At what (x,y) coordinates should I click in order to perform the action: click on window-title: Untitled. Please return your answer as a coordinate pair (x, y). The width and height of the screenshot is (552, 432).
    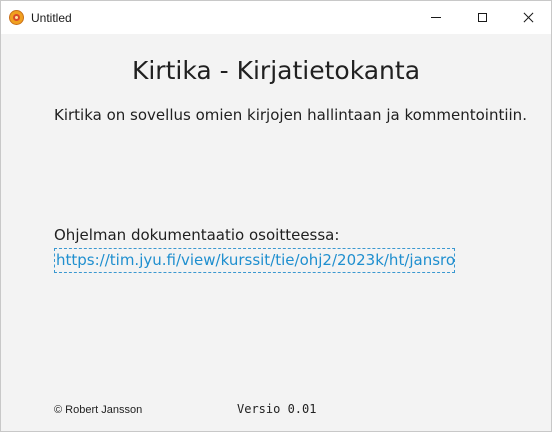
    Looking at the image, I should click on (51, 18).